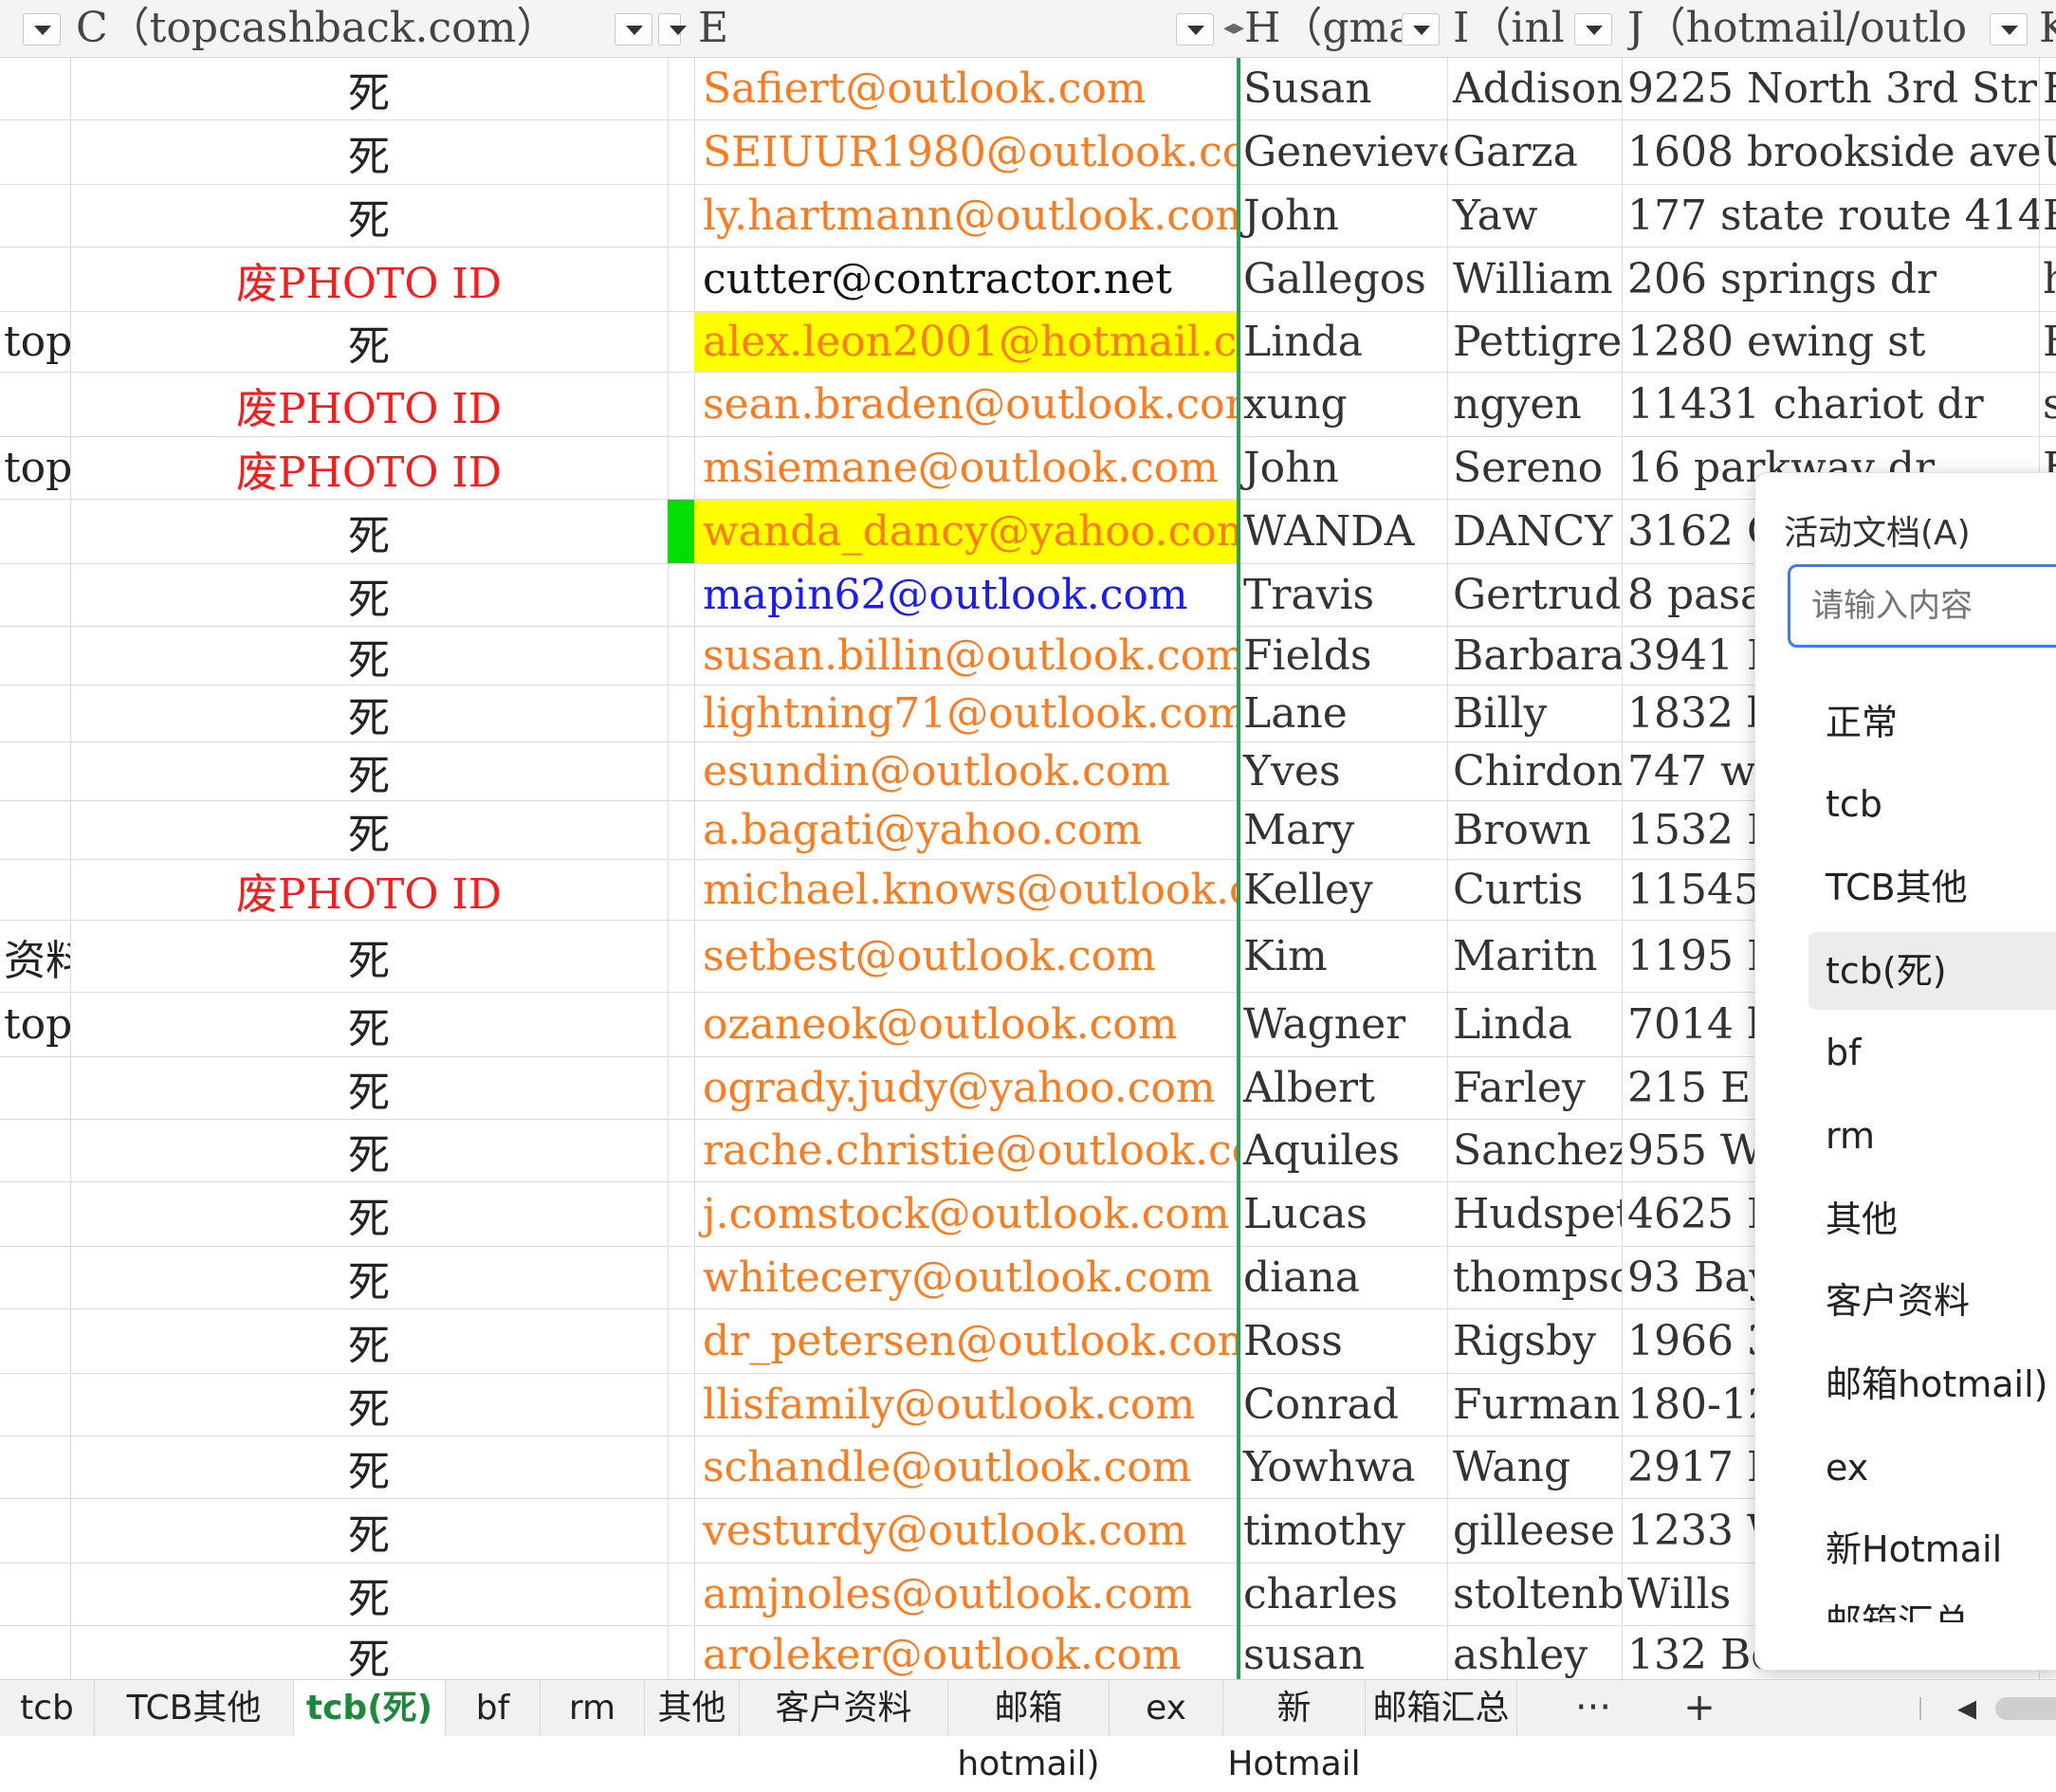  I want to click on address-cell: 177 state route 414, so click(1830, 216).